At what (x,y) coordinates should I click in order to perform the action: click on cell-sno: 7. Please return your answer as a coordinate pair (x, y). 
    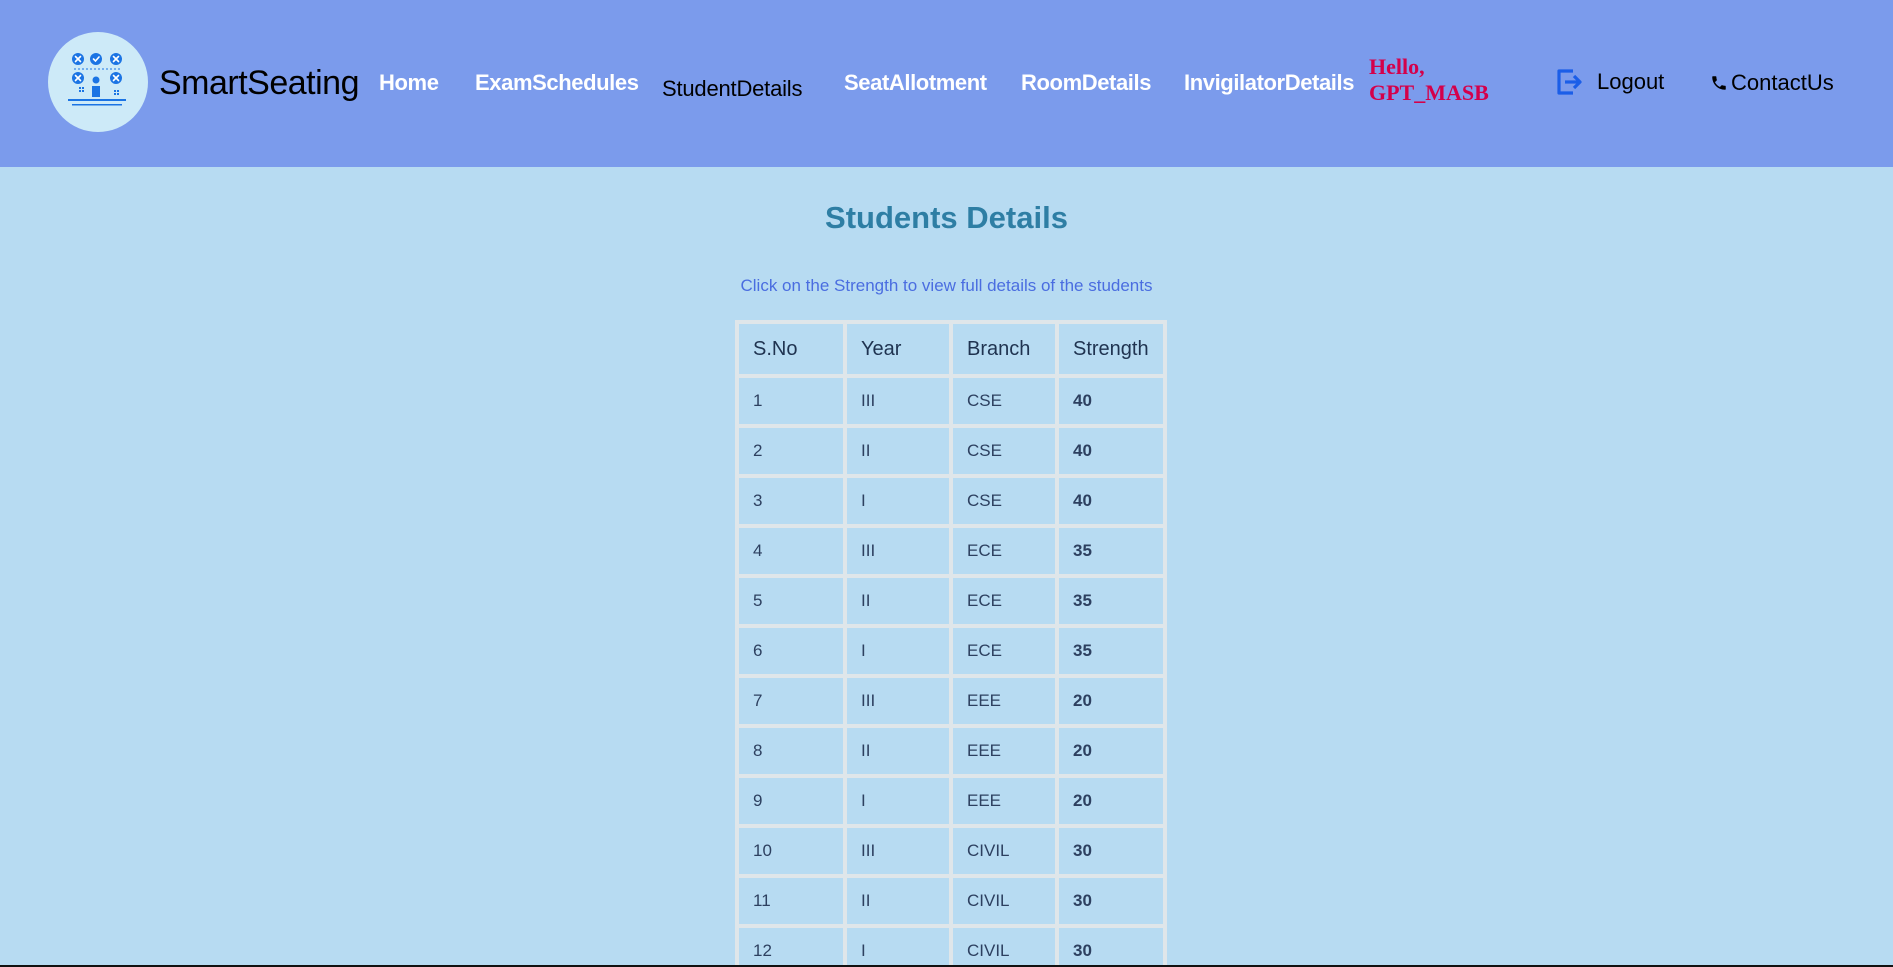
    Looking at the image, I should click on (791, 701).